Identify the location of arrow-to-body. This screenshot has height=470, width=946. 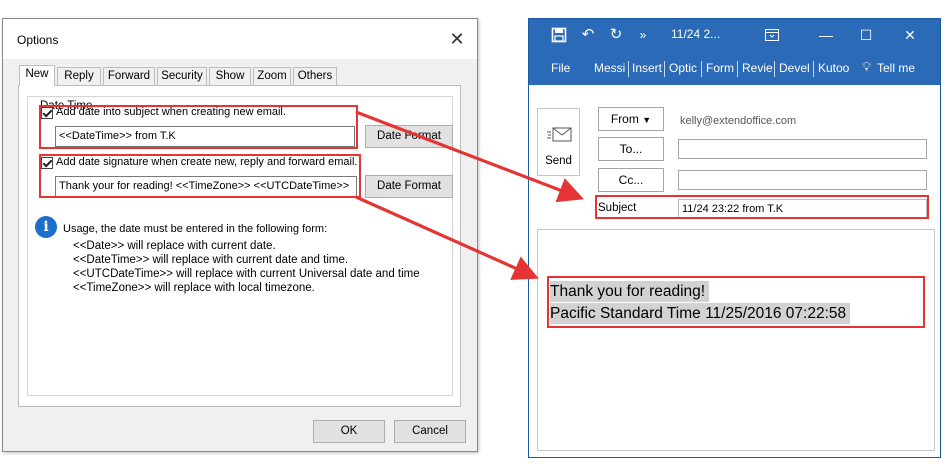
(447, 237).